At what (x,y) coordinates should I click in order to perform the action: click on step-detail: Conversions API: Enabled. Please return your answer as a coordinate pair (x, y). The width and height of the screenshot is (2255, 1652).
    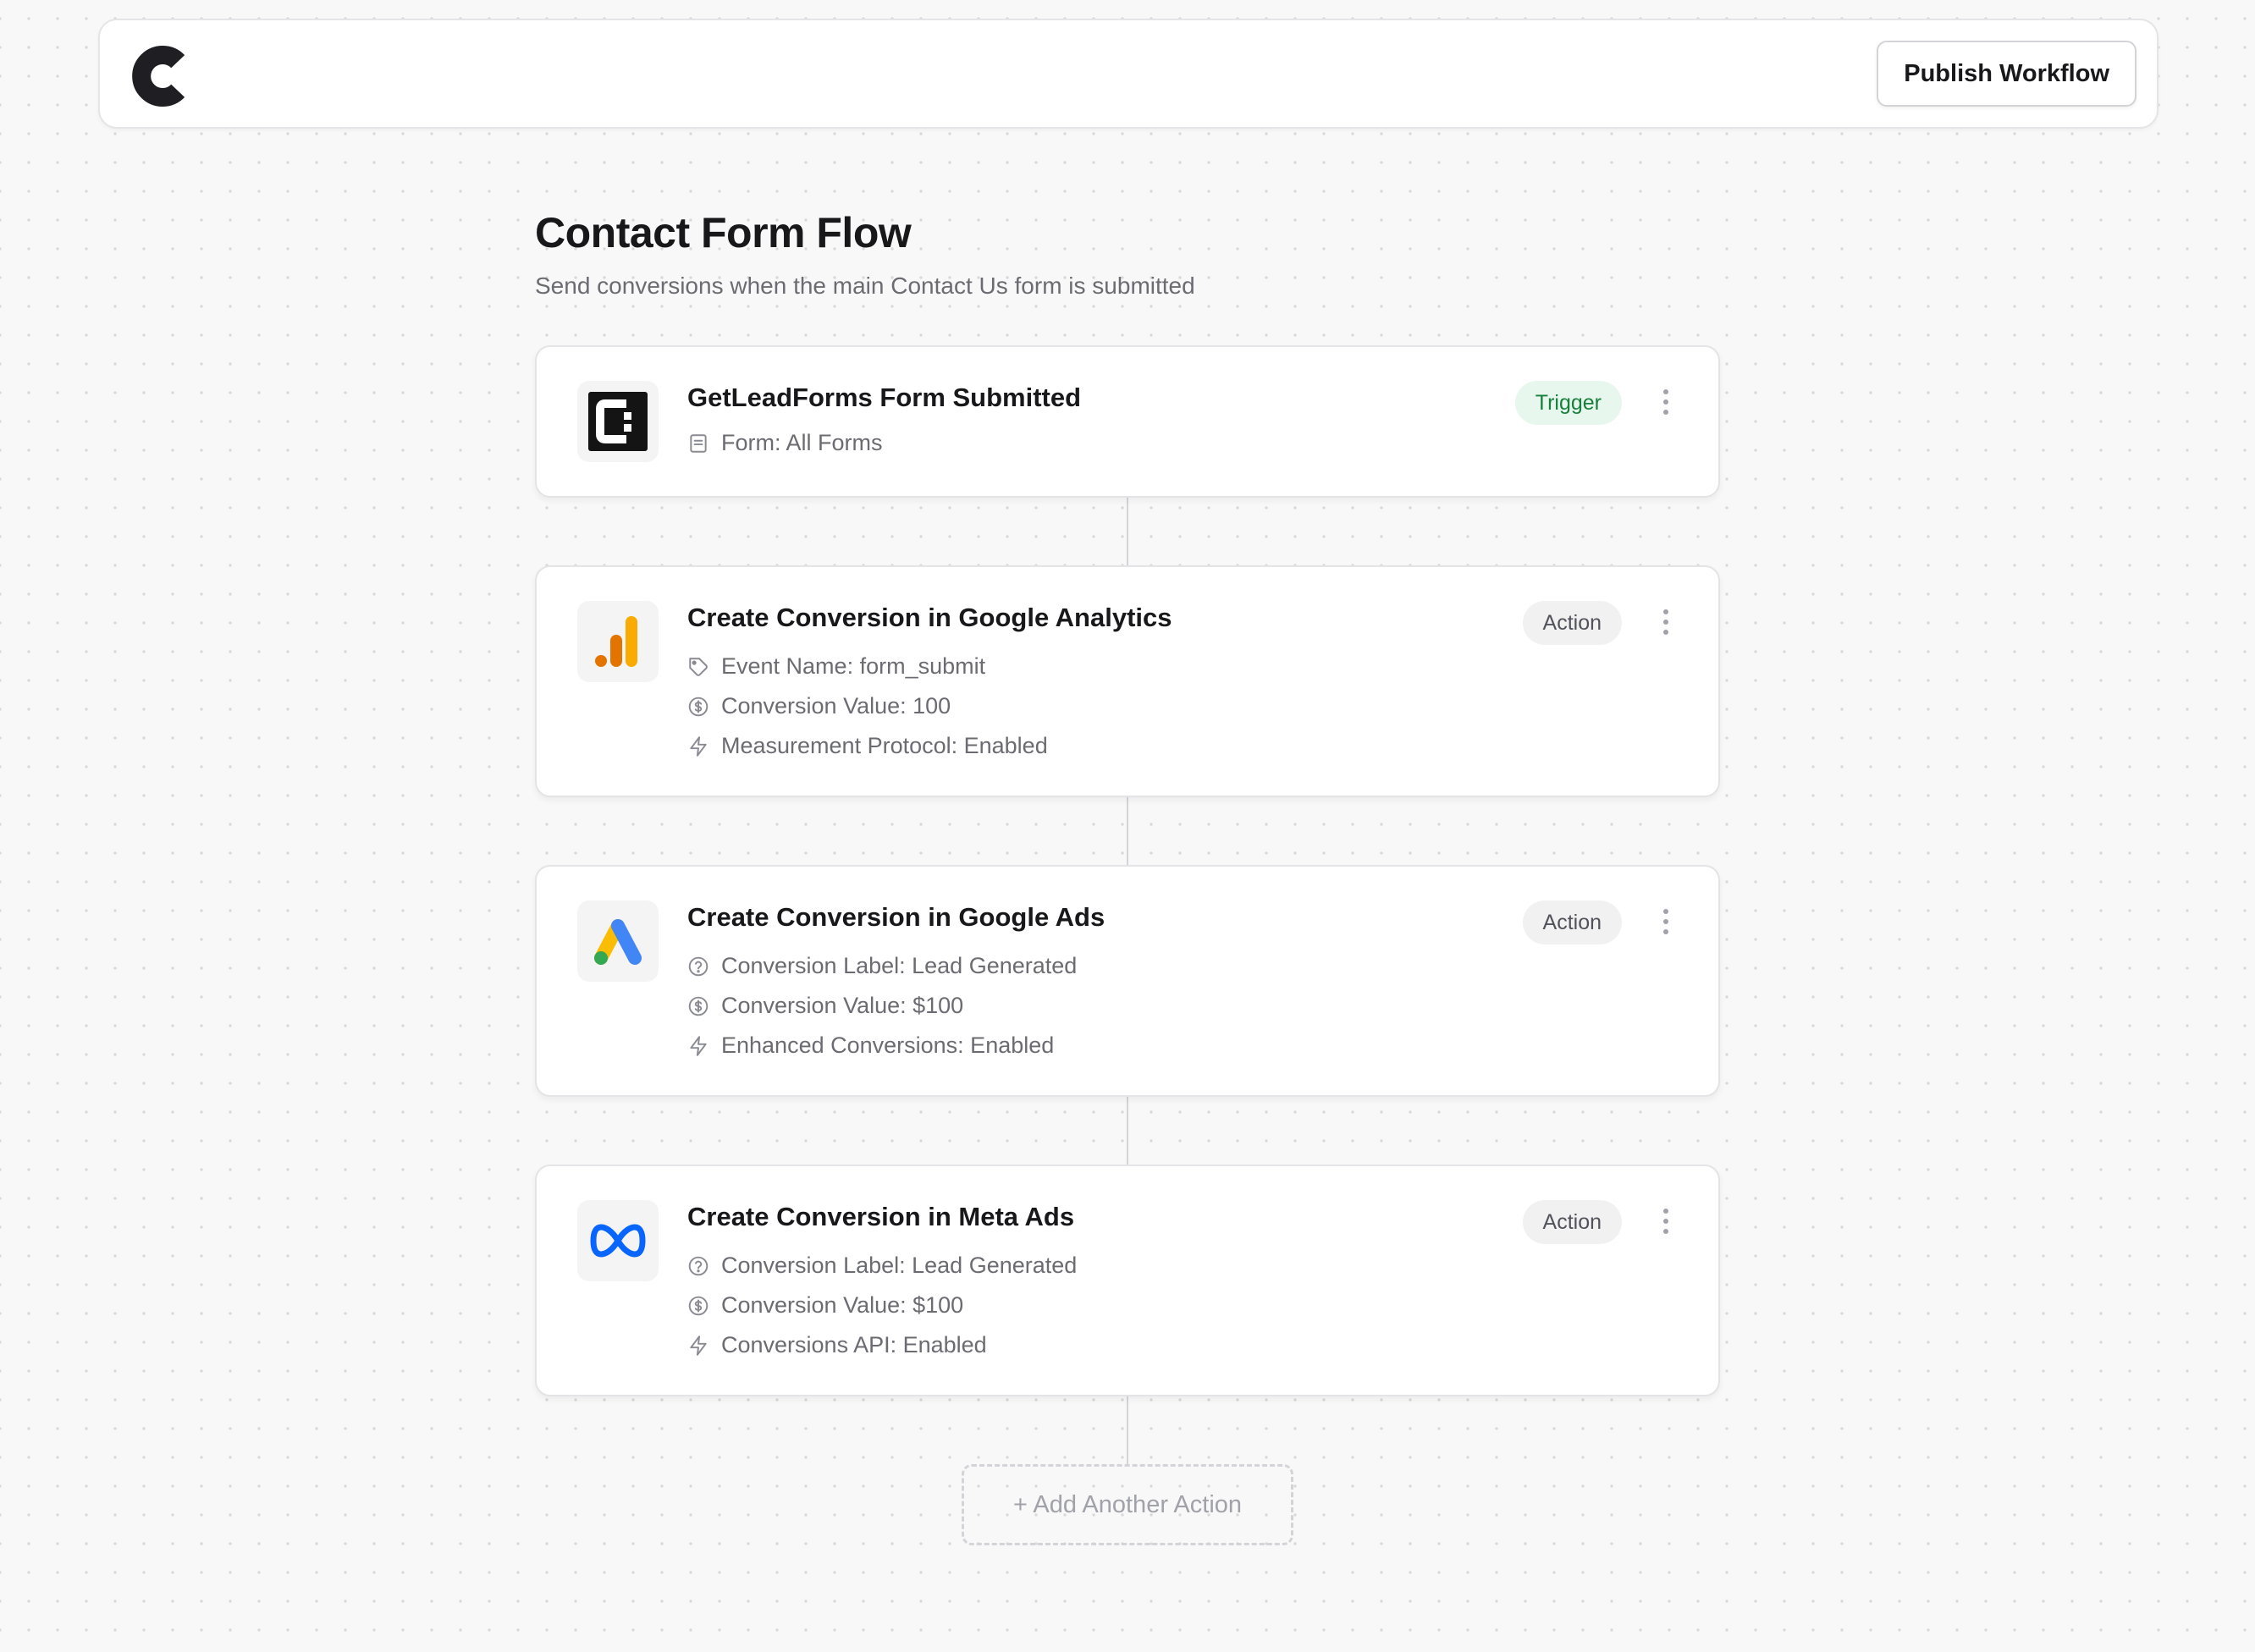
    Looking at the image, I should click on (837, 1345).